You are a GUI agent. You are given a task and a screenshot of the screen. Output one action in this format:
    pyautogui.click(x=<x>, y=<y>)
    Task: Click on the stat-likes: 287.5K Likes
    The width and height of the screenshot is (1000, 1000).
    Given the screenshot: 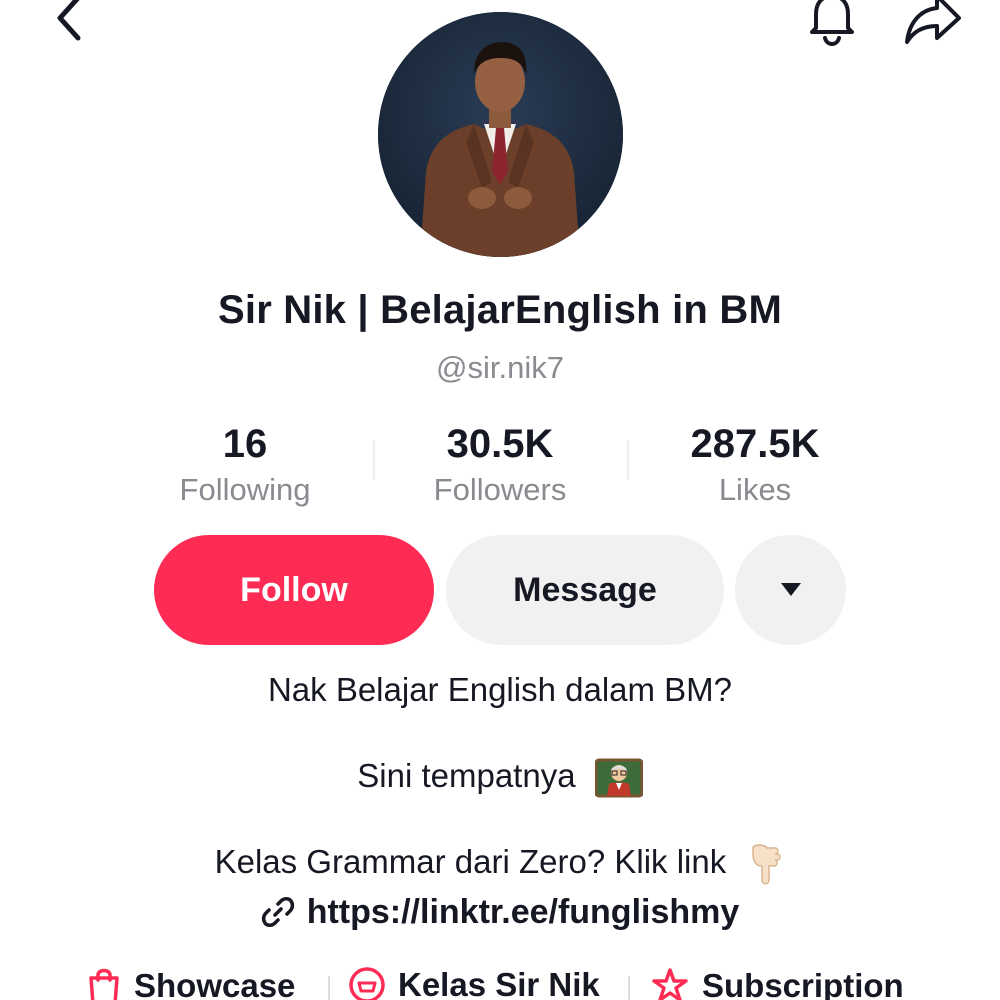 What is the action you would take?
    pyautogui.click(x=755, y=465)
    